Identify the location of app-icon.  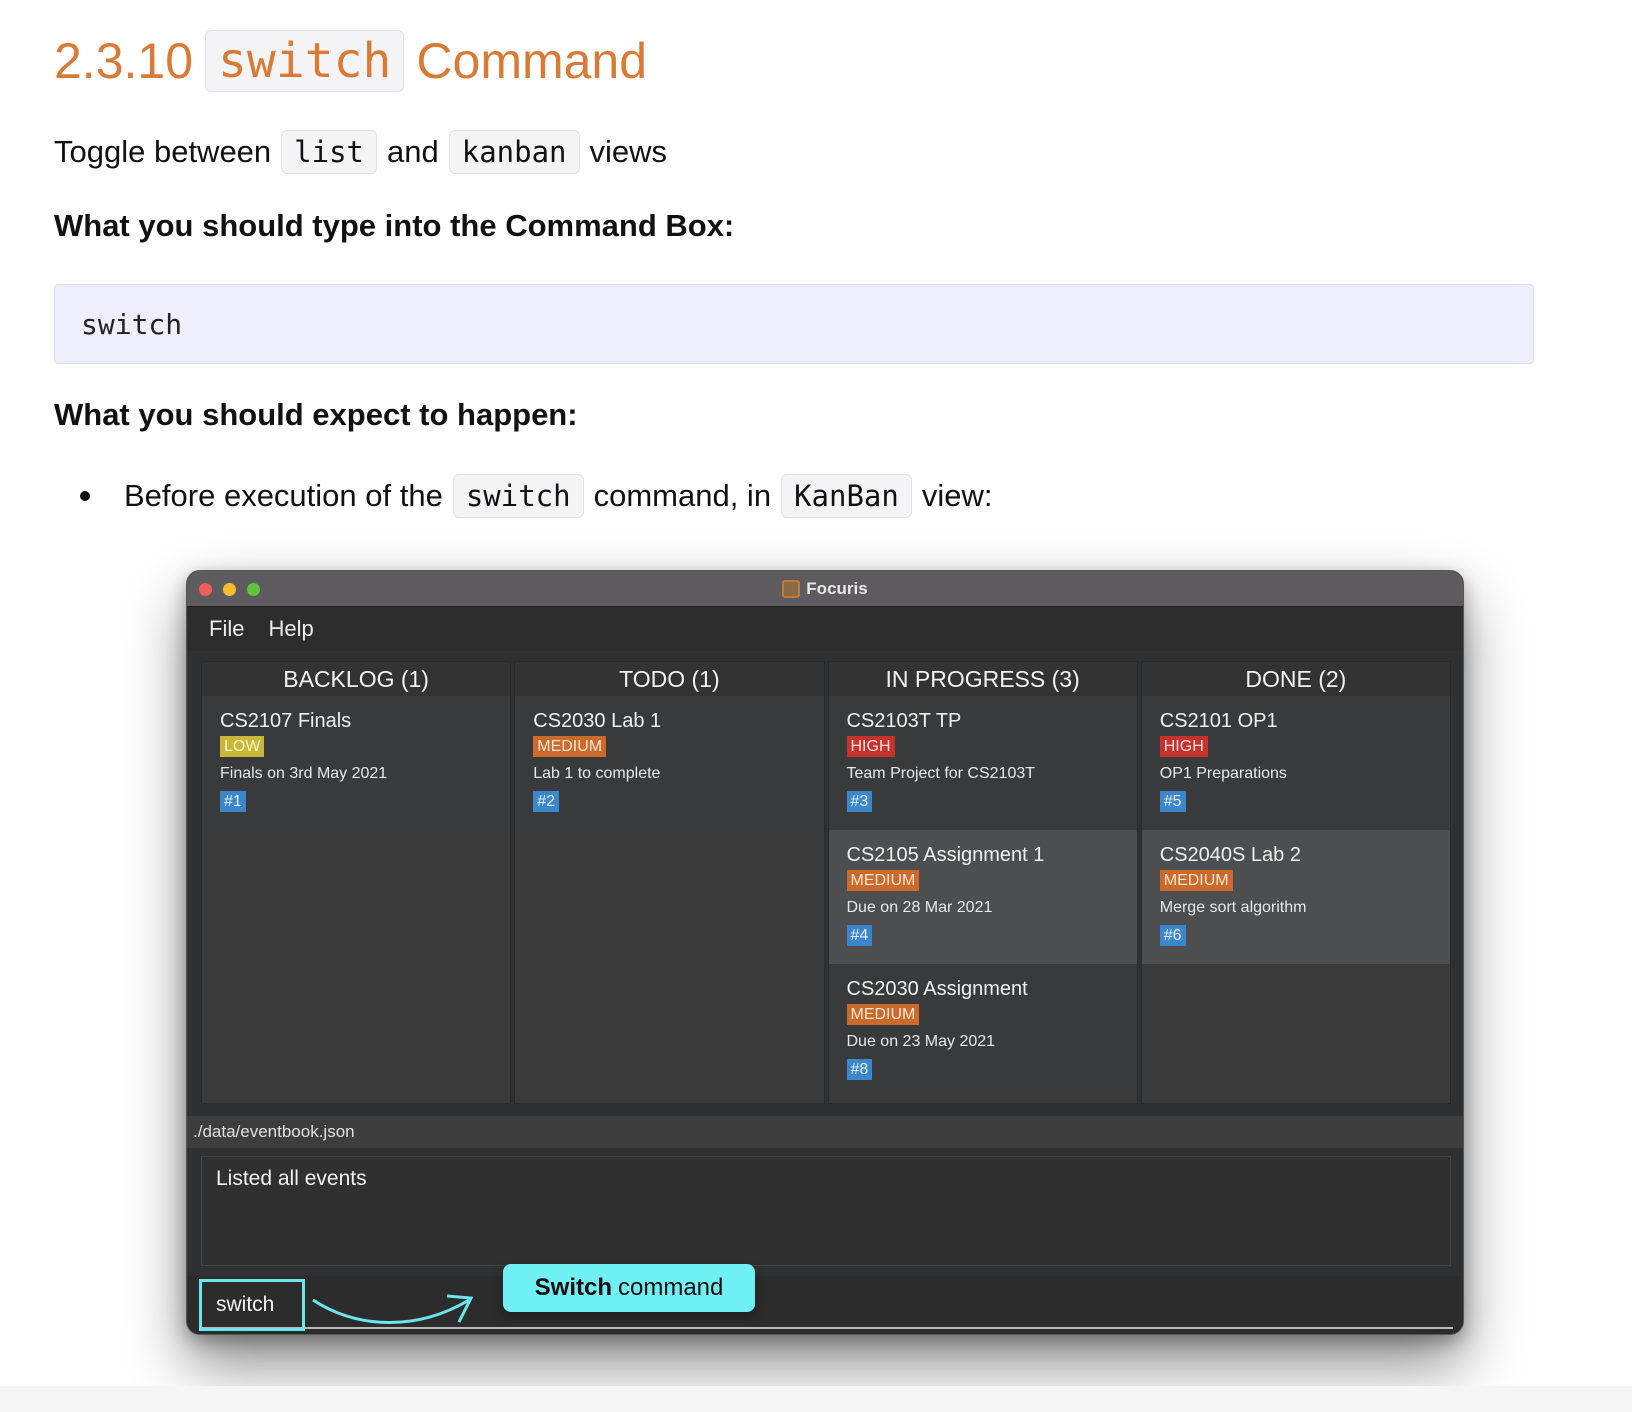
(791, 588).